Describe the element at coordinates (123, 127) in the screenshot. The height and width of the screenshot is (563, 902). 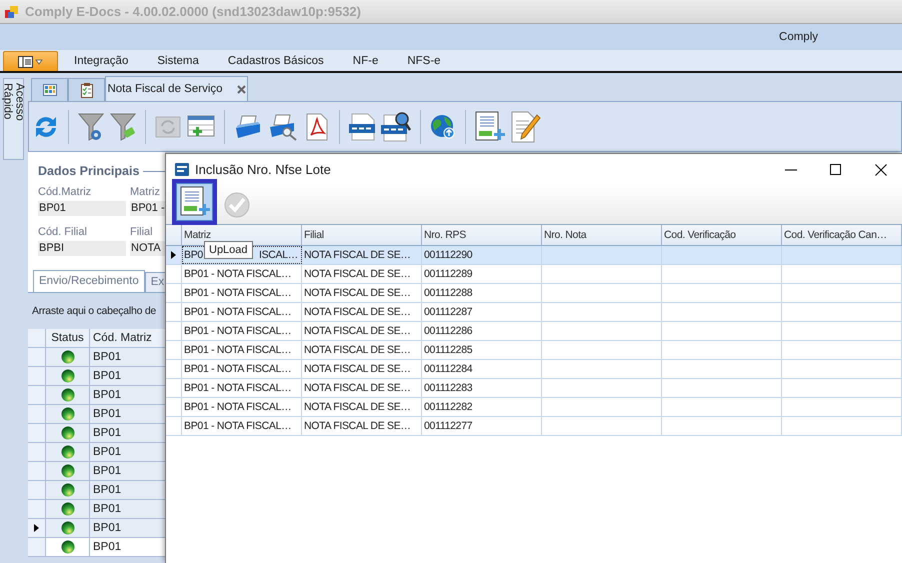
I see `filter-eraser-icon` at that location.